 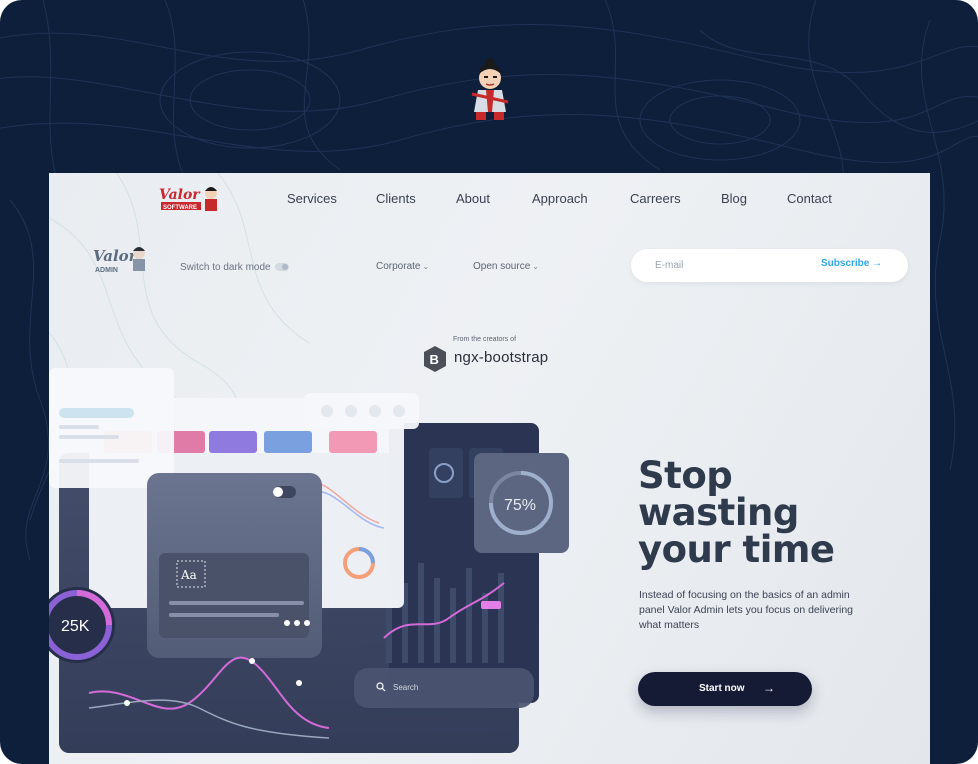 I want to click on arrow-right-icon: →, so click(x=769, y=688).